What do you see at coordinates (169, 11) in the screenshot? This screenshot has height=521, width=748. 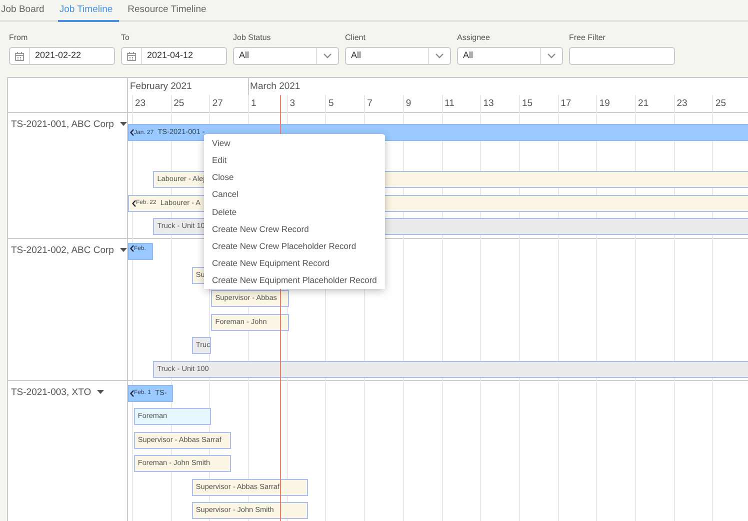 I see `tab: Resource Timeline` at bounding box center [169, 11].